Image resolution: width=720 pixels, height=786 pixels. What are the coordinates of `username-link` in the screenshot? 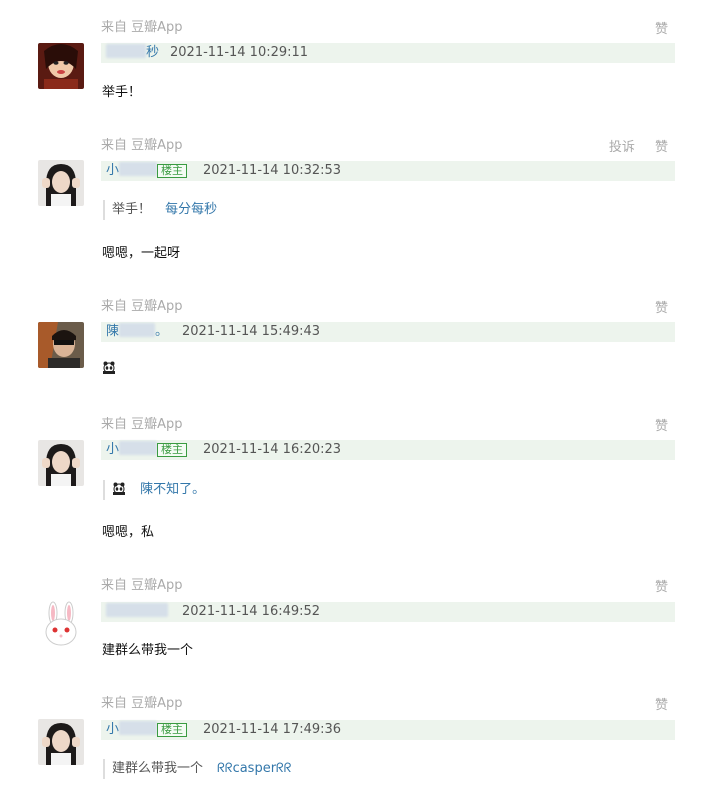 It's located at (137, 612).